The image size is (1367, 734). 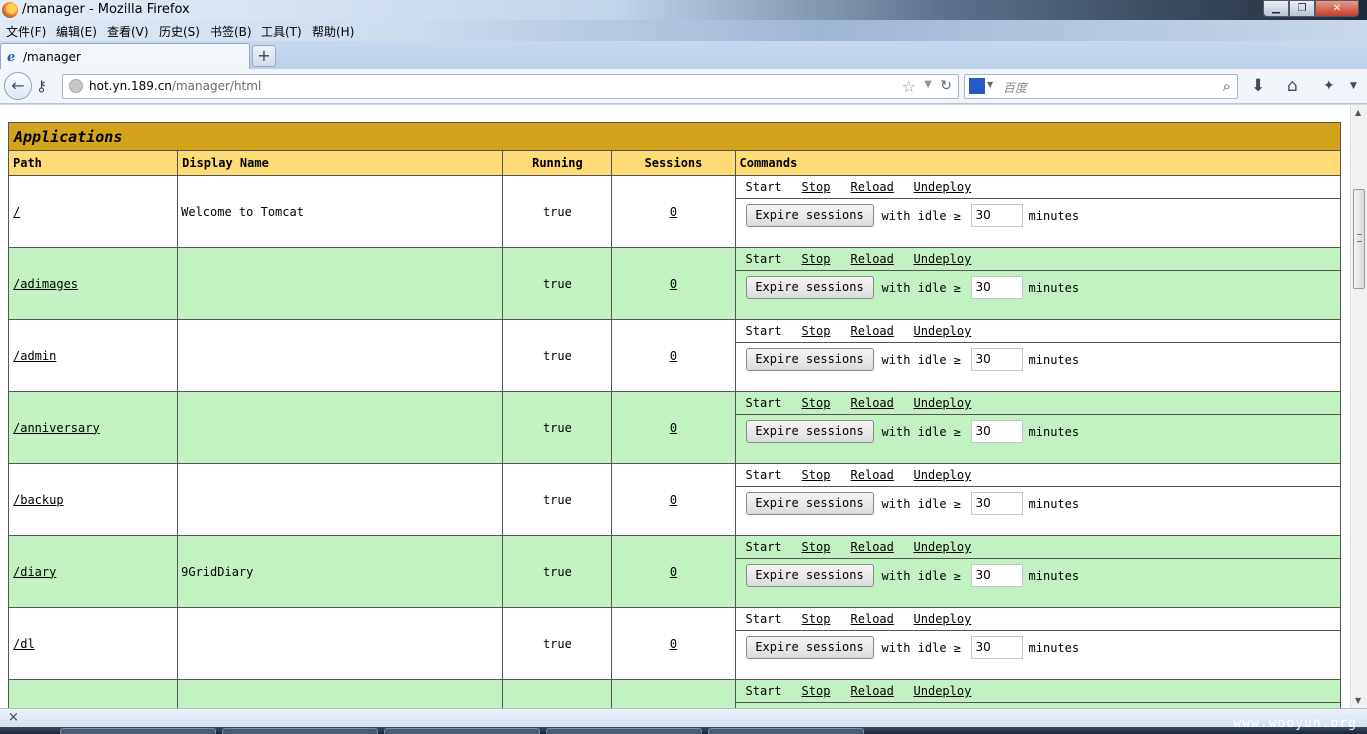 What do you see at coordinates (1358, 406) in the screenshot?
I see `vertical-scrollbar: ▲ ▼` at bounding box center [1358, 406].